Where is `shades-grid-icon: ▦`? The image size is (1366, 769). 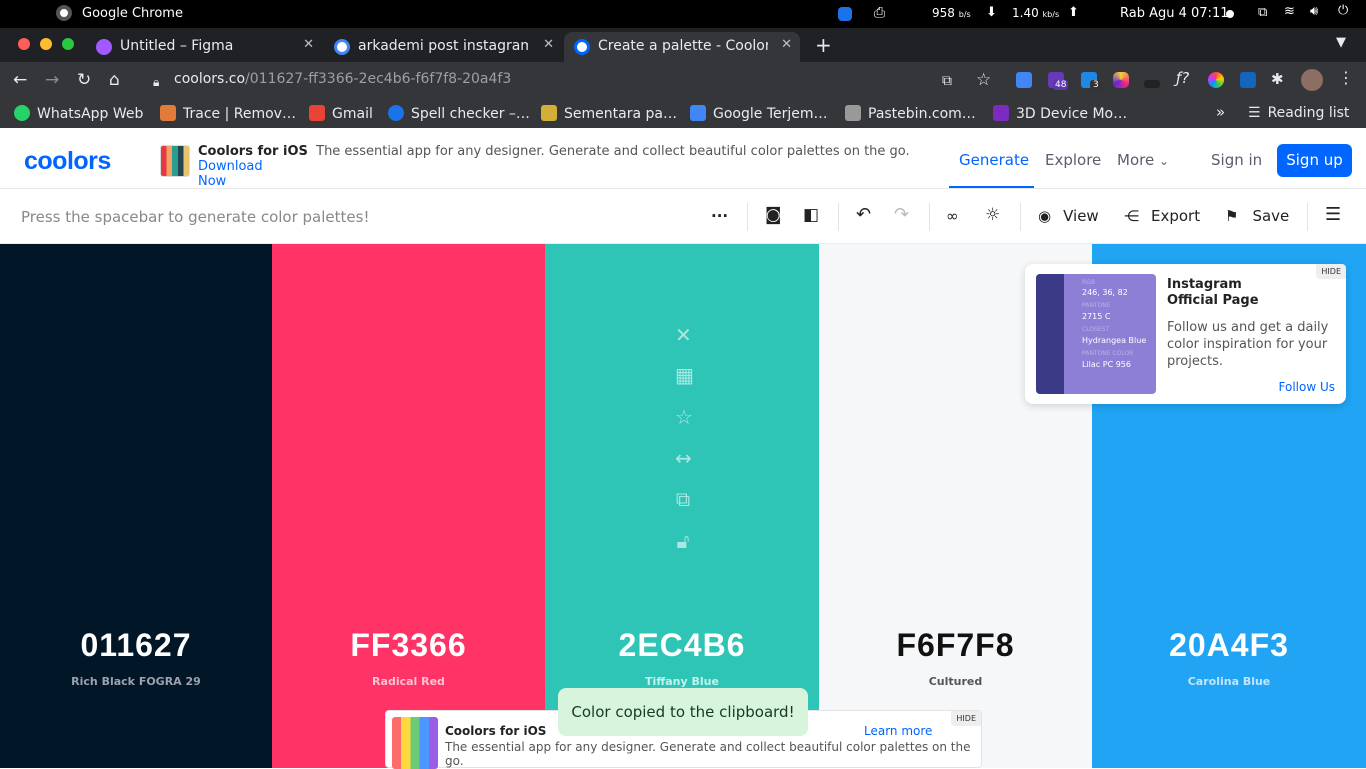 shades-grid-icon: ▦ is located at coordinates (684, 375).